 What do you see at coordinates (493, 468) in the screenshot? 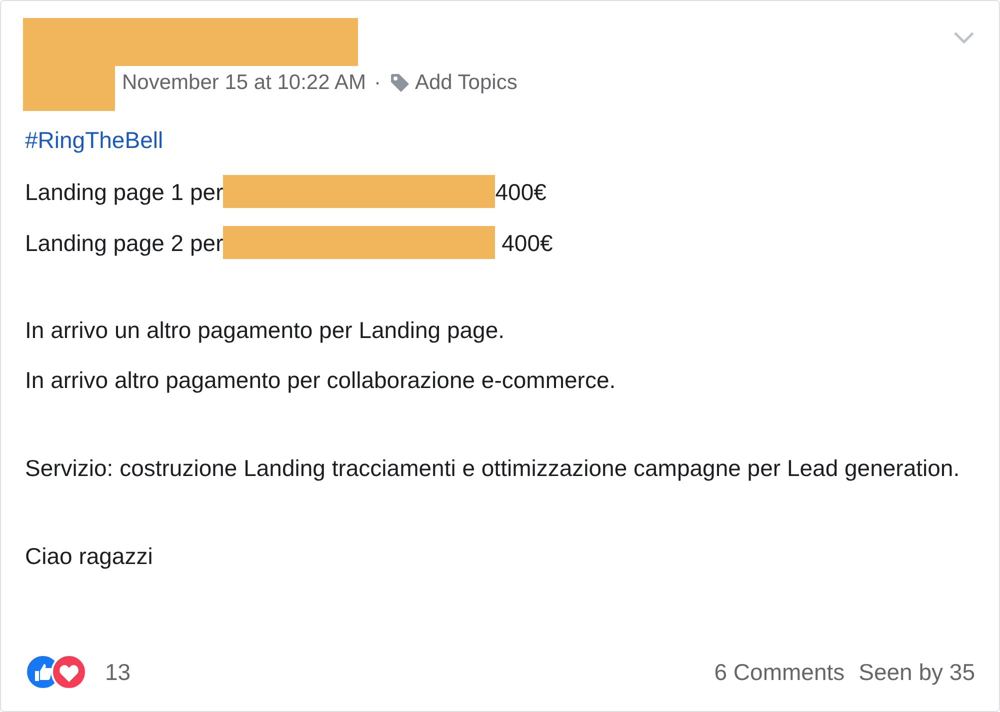
I see `post-text: Servizio: costruzione Landing tracciamenti e ottimizzazione campagne per Lead generation.` at bounding box center [493, 468].